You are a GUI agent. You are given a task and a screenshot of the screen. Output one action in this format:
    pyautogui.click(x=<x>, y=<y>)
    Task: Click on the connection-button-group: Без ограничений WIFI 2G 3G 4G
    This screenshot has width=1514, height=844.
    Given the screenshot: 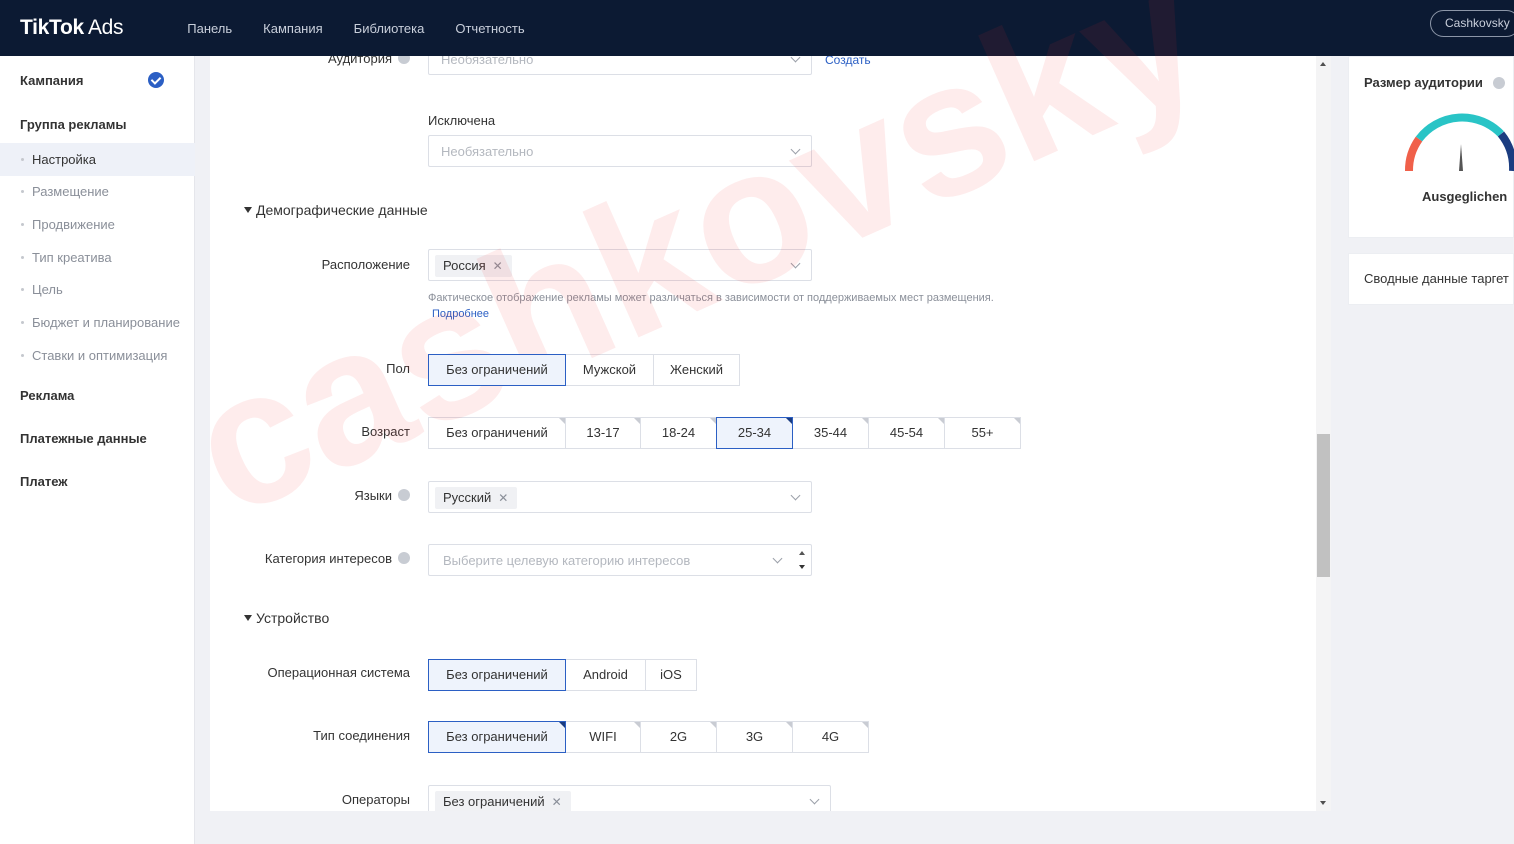 What is the action you would take?
    pyautogui.click(x=648, y=737)
    